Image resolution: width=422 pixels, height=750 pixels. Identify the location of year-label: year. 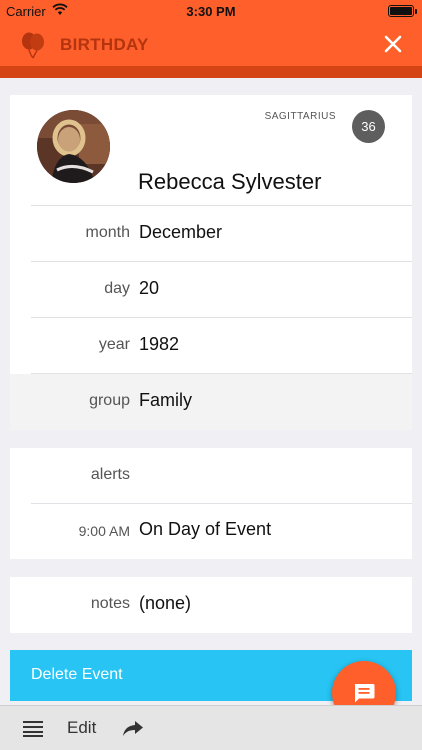
(114, 344).